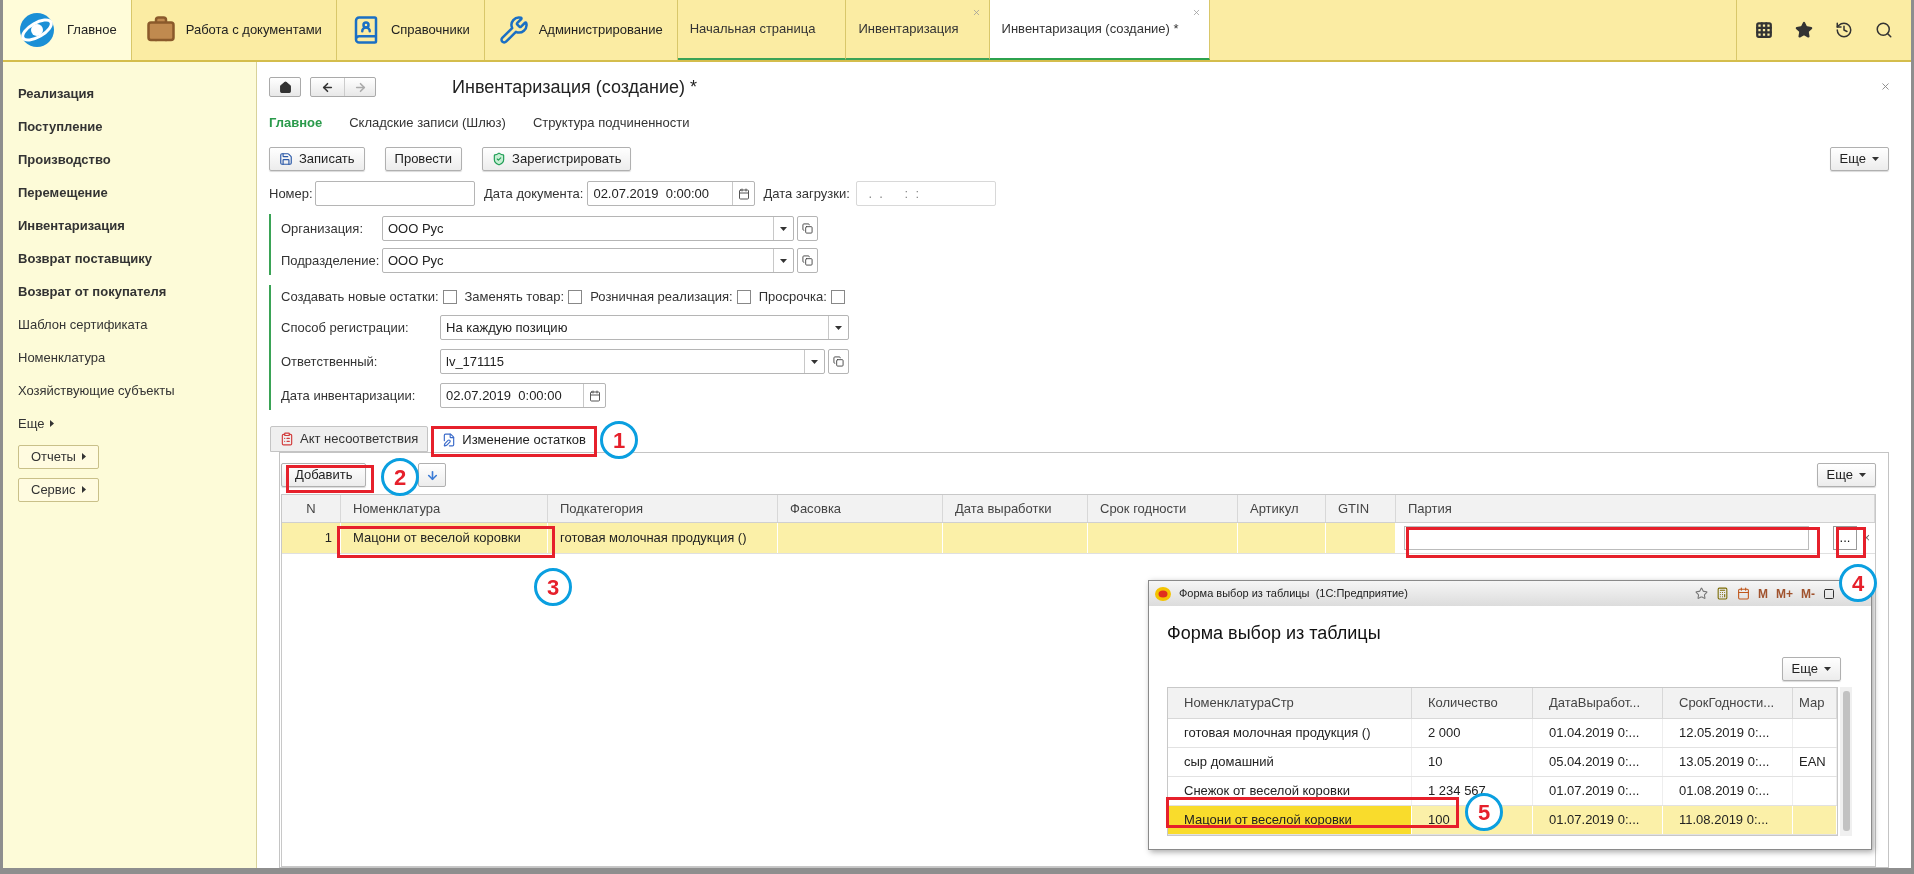 Image resolution: width=1914 pixels, height=874 pixels. Describe the element at coordinates (137, 225) in the screenshot. I see `sidebar-item: Инвентаризация` at that location.